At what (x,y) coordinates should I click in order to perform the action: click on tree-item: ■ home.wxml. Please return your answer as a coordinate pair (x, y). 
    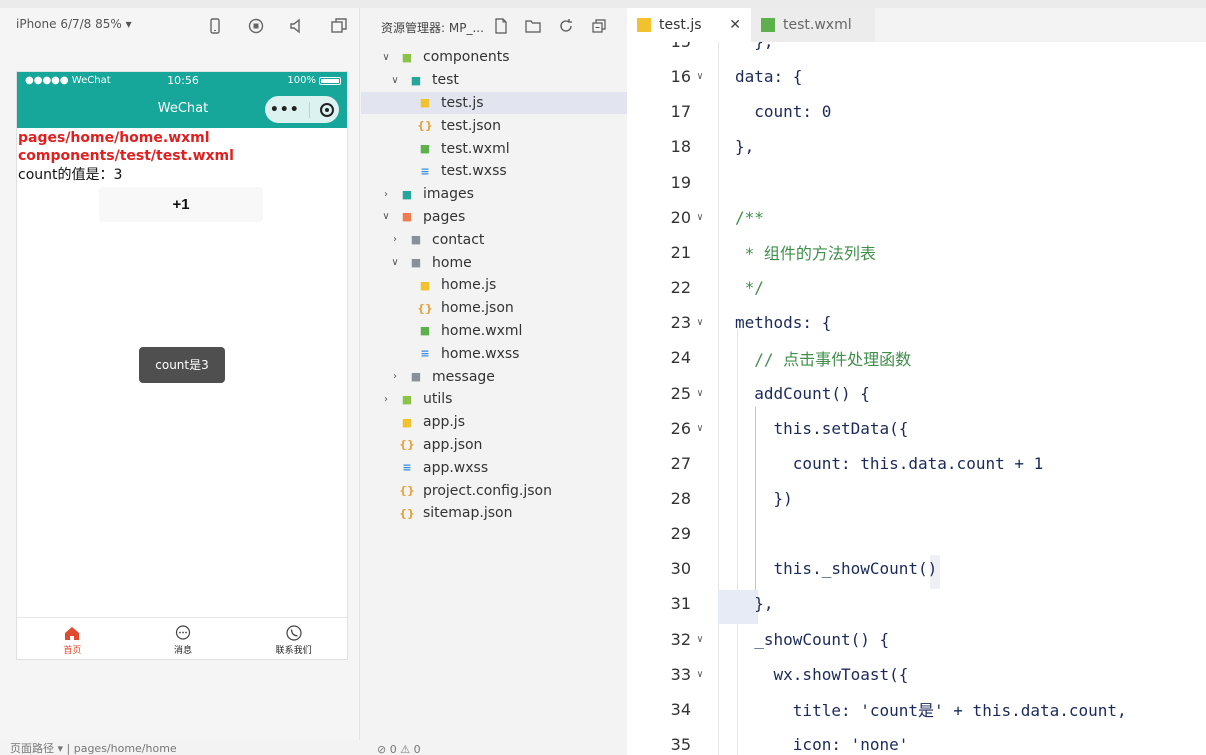
    Looking at the image, I should click on (494, 331).